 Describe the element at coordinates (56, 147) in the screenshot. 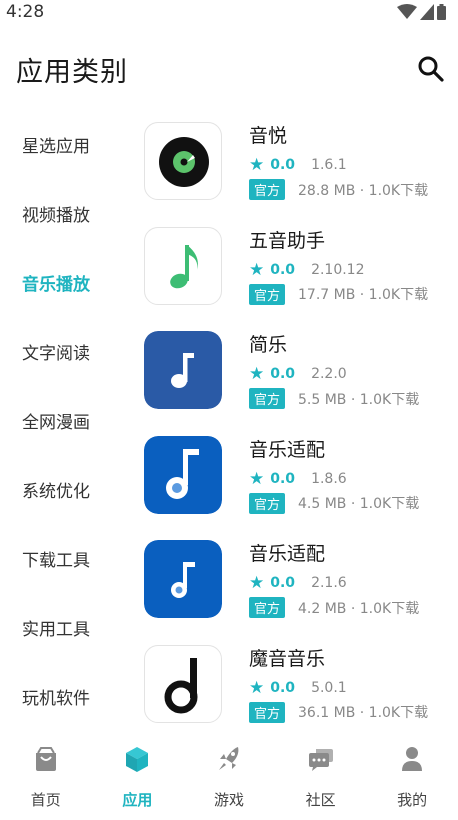

I see `sidebar-item-label: 星选应用` at that location.